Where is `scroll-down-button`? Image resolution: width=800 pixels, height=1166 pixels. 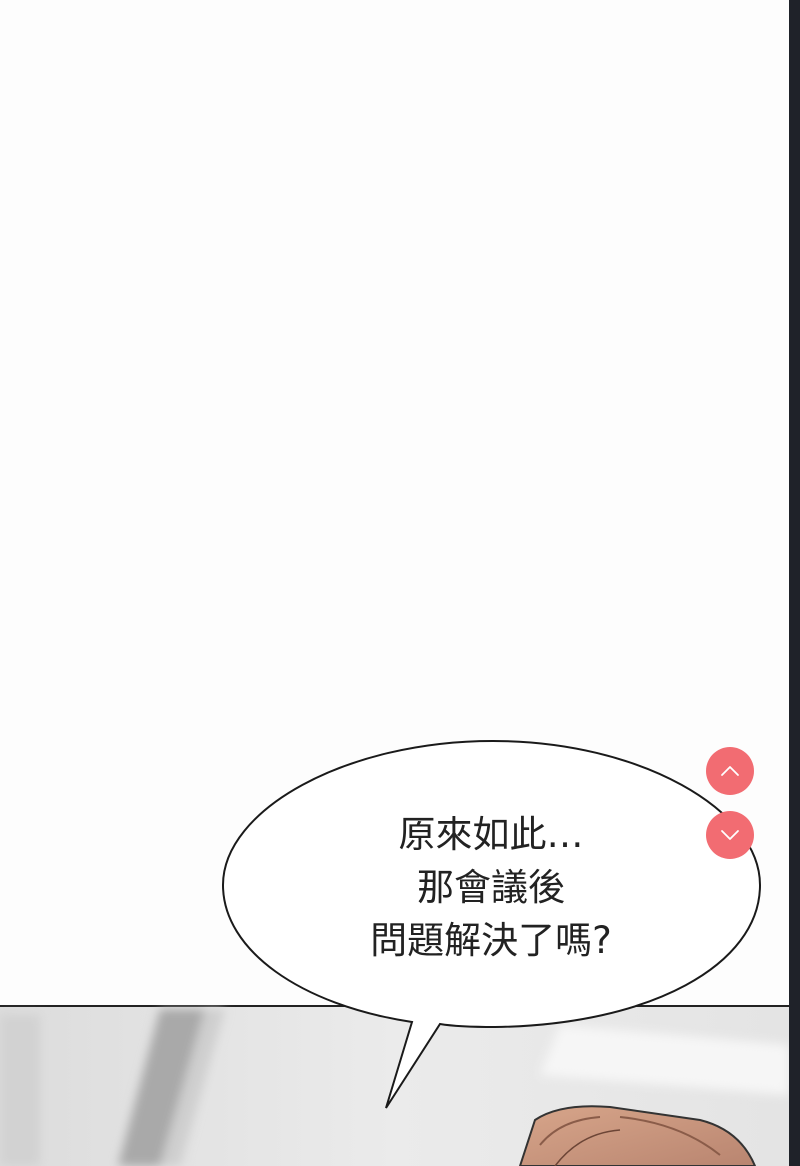
scroll-down-button is located at coordinates (730, 835).